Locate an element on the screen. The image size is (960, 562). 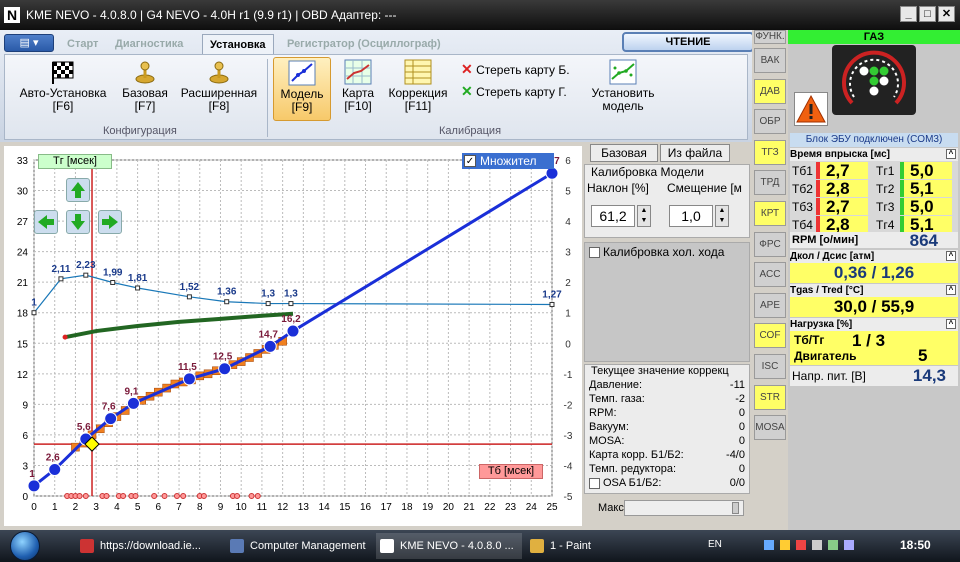
tab-setup: Установка is located at coordinates (238, 44).